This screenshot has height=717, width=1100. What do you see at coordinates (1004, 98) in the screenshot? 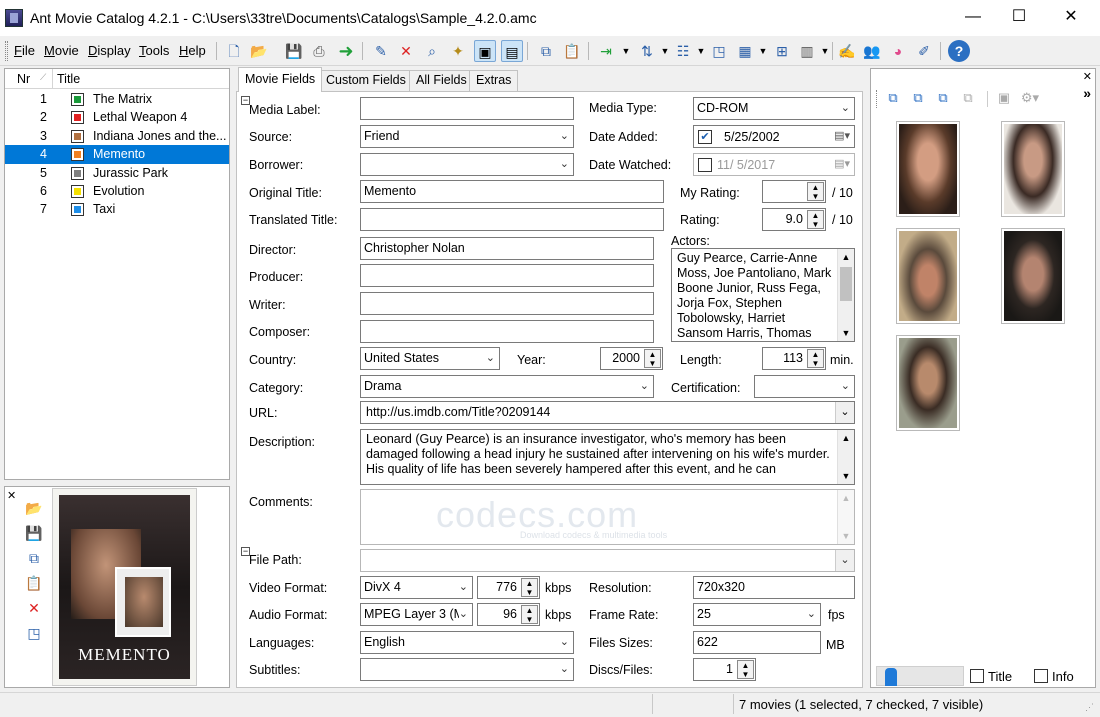
I see `save-picture-icon: ▣` at bounding box center [1004, 98].